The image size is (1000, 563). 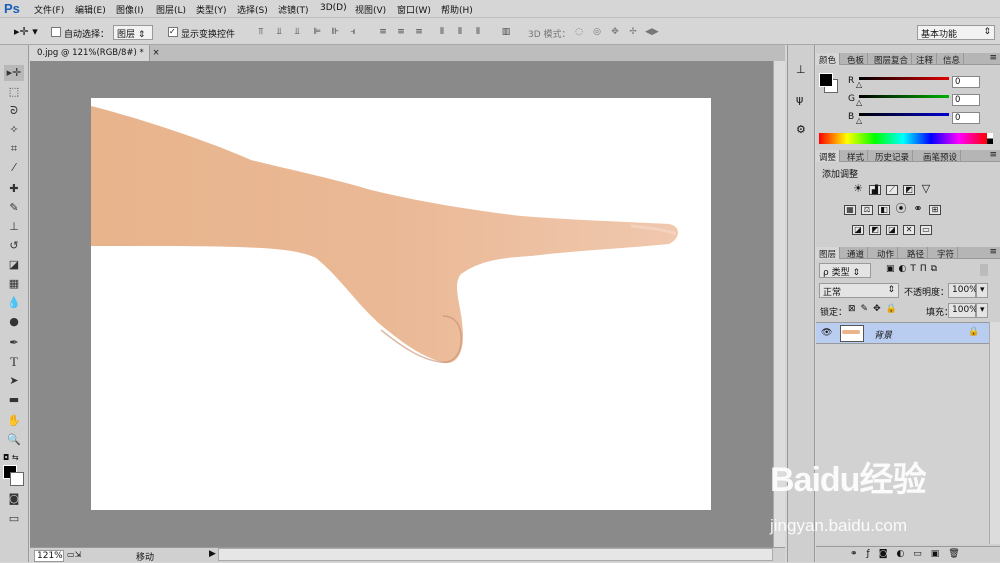 I want to click on hand-tool-icon: ✋, so click(x=14, y=421).